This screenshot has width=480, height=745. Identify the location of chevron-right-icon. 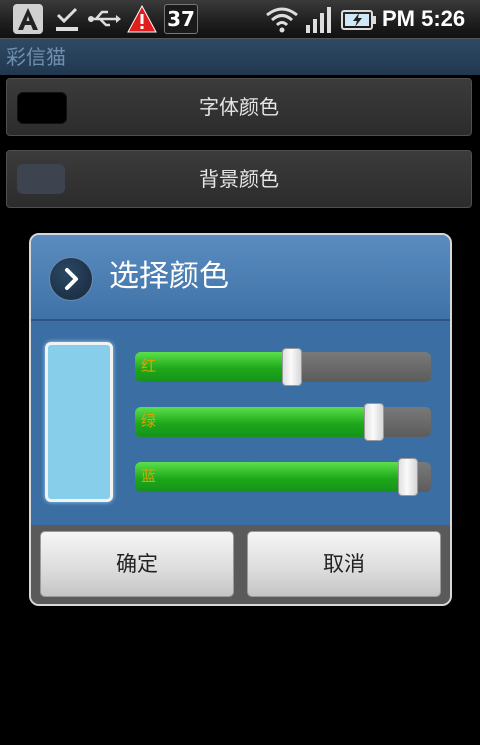
(71, 279).